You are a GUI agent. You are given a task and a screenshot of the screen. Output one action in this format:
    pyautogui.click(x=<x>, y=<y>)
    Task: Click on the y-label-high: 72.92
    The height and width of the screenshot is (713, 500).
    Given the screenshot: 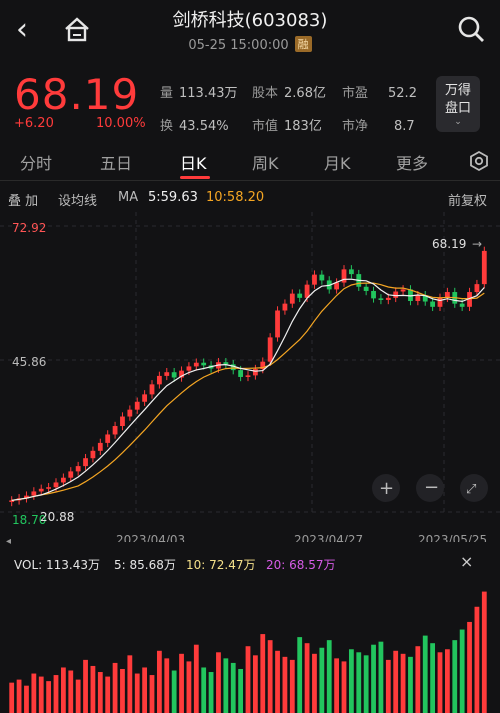 What is the action you would take?
    pyautogui.click(x=29, y=228)
    